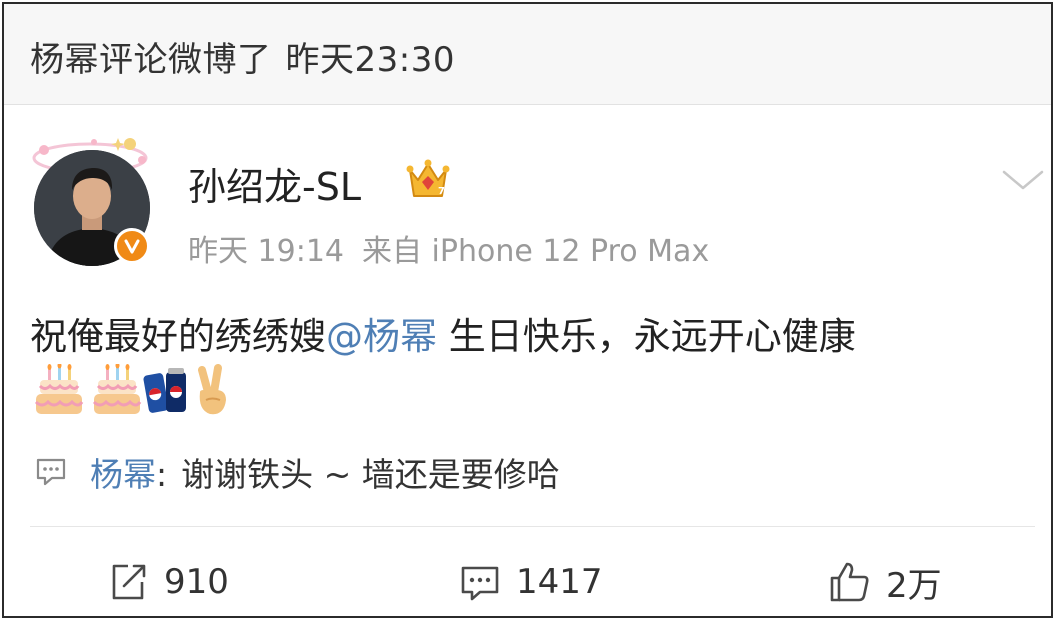  What do you see at coordinates (381, 336) in the screenshot?
I see `mention-link: @杨幂` at bounding box center [381, 336].